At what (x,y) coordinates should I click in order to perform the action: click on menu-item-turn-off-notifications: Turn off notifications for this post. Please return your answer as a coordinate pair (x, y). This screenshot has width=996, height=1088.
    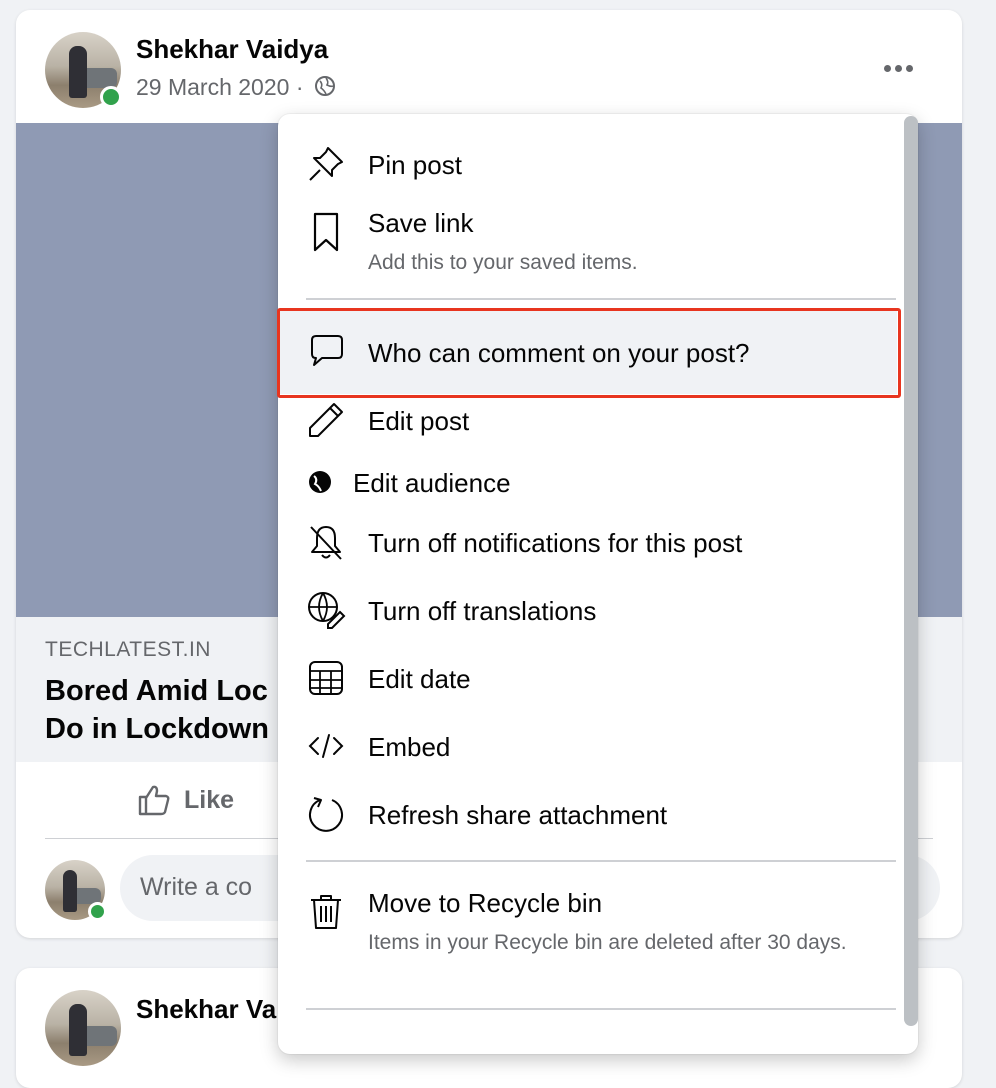
    Looking at the image, I should click on (588, 542).